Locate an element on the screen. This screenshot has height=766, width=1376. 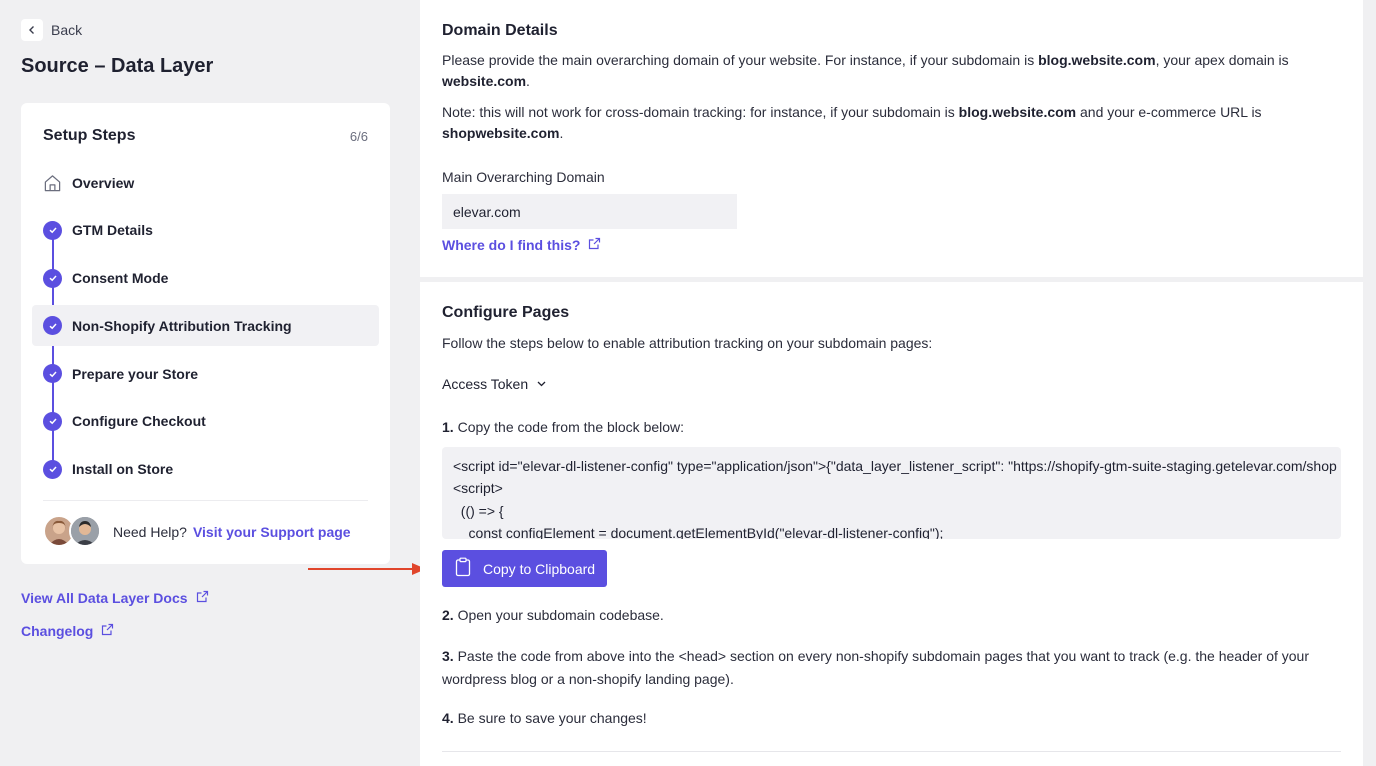
step-number: 4. is located at coordinates (448, 718).